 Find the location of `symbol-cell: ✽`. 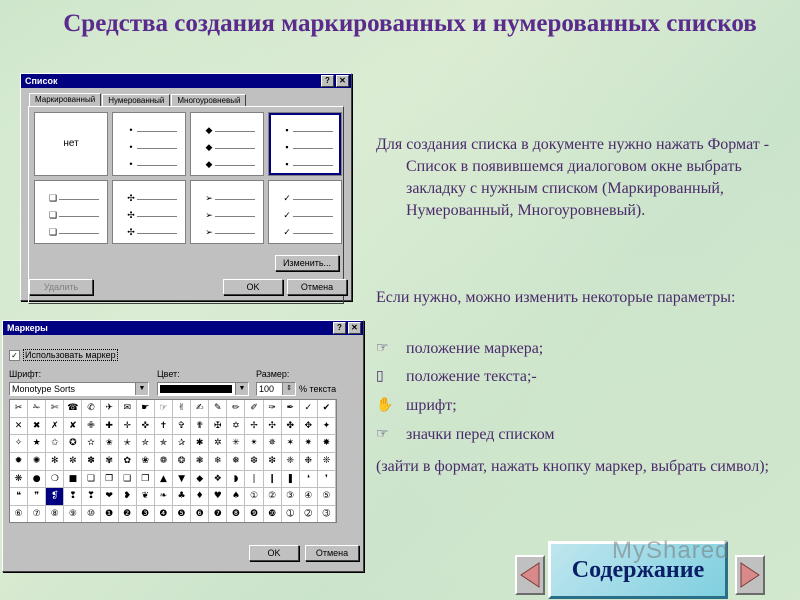

symbol-cell: ✽ is located at coordinates (91, 462).